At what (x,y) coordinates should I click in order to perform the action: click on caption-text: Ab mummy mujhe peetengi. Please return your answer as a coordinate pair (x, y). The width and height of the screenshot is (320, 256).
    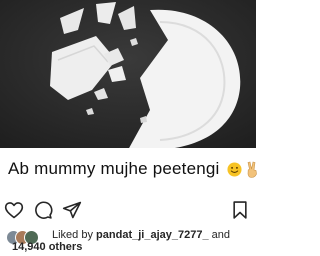
    Looking at the image, I should click on (114, 168).